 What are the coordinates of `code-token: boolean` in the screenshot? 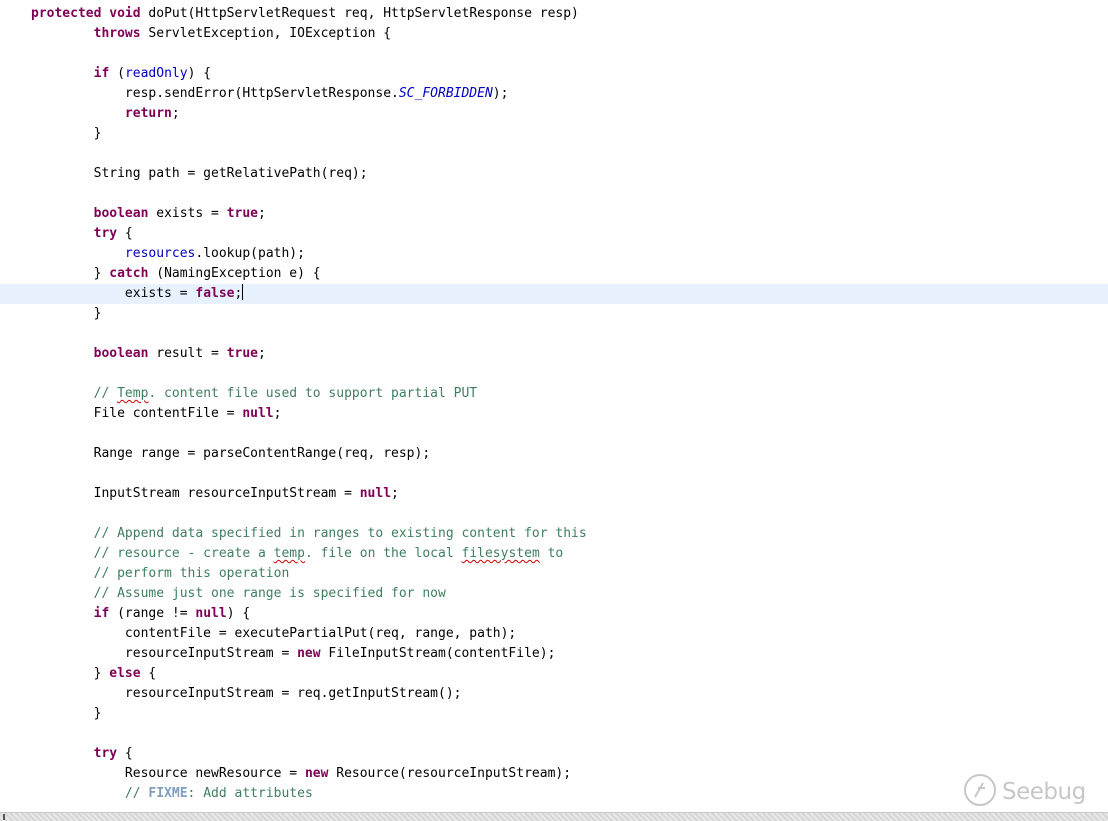 It's located at (121, 213).